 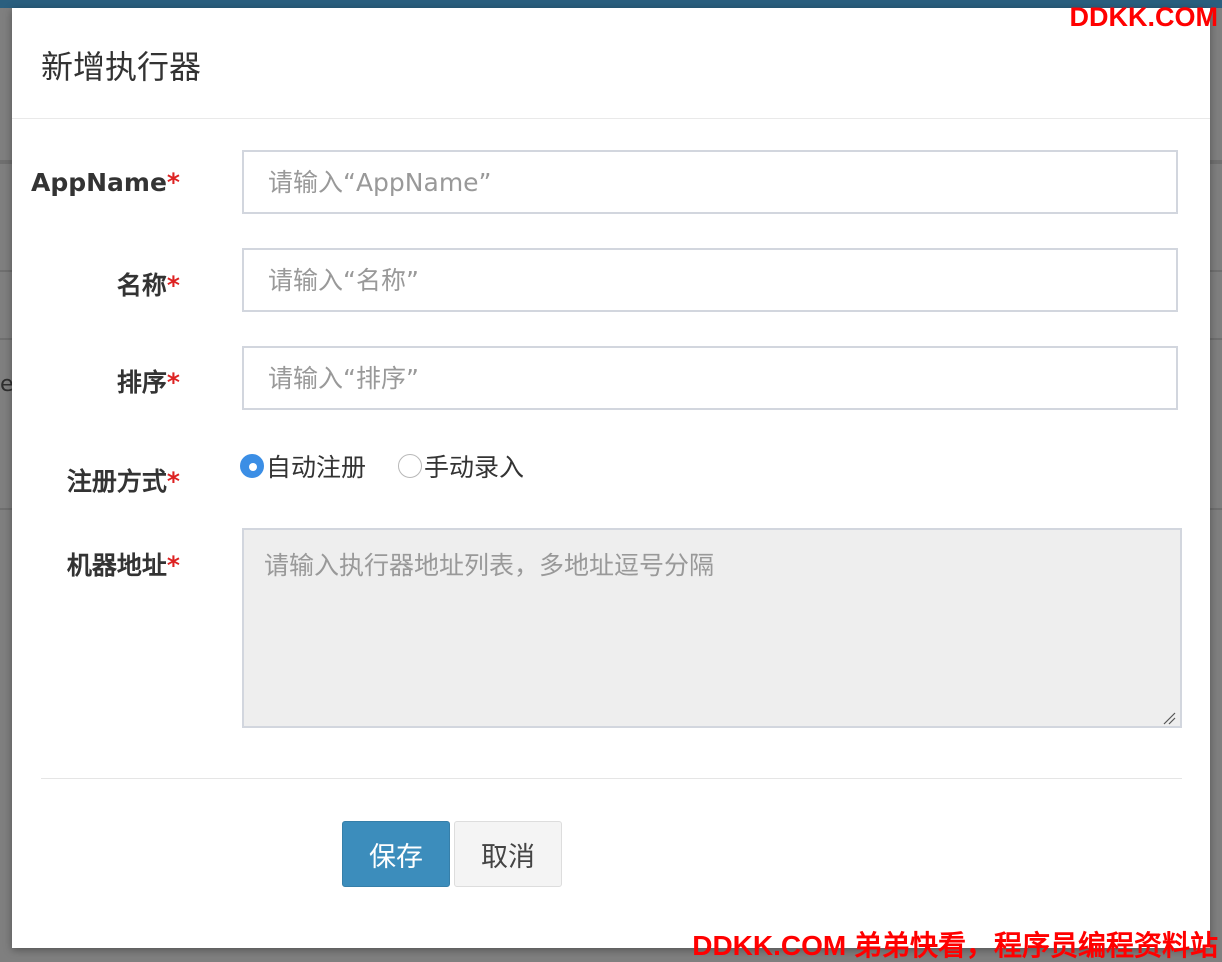 I want to click on modal-title: 新增执行器, so click(x=121, y=67).